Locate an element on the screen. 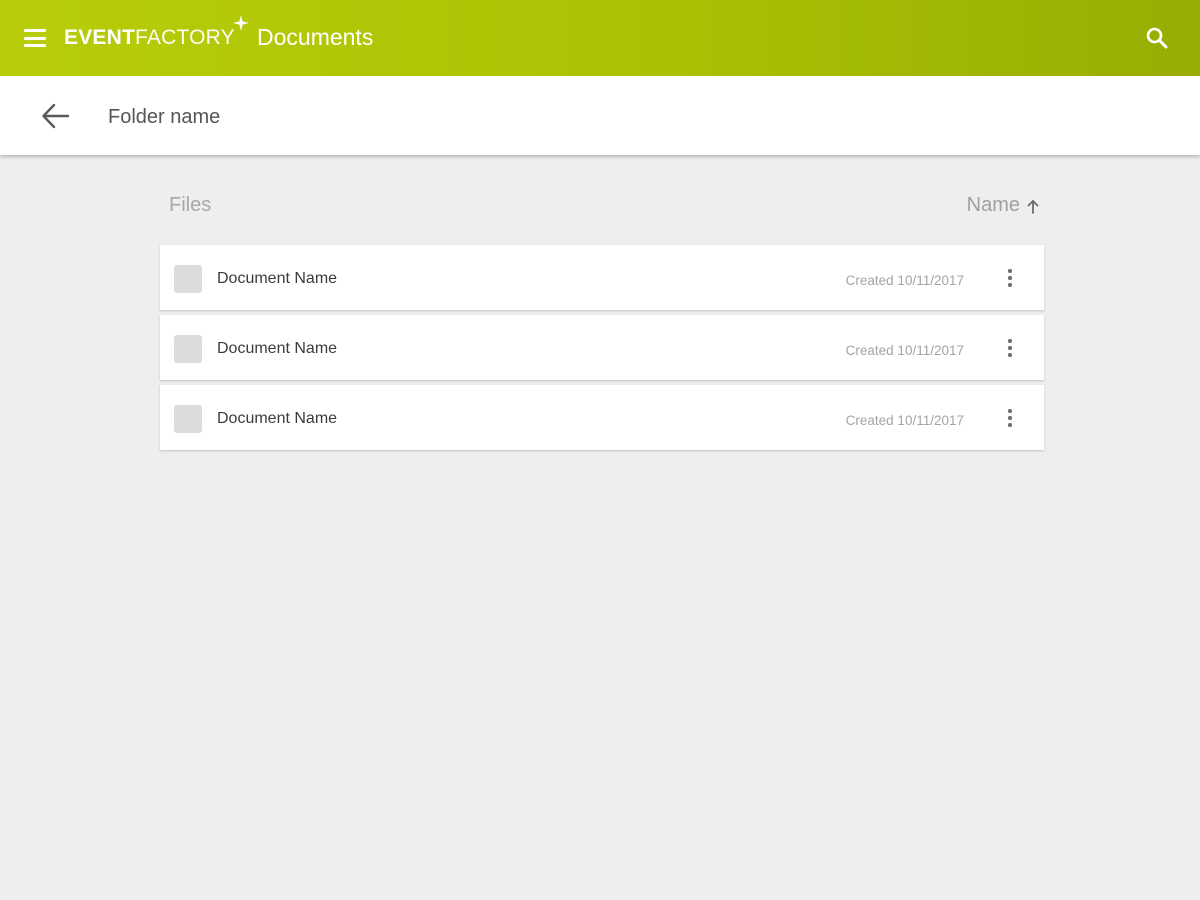  app-bar: EVENT FACTORY Documents is located at coordinates (600, 38).